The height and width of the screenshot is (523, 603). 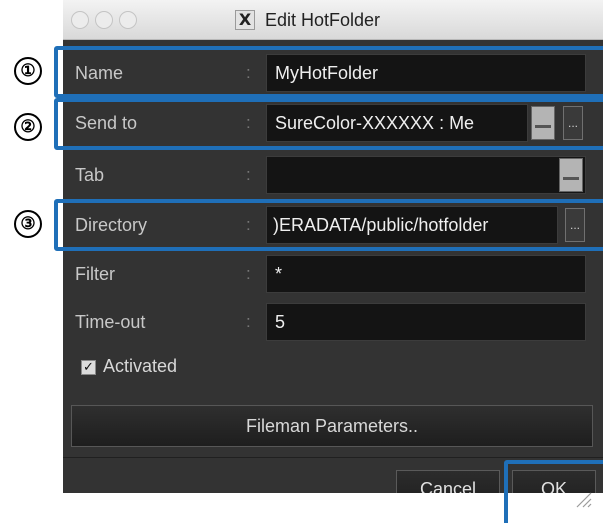 I want to click on fileman-parameters-button: Fileman Parameters.., so click(x=332, y=426).